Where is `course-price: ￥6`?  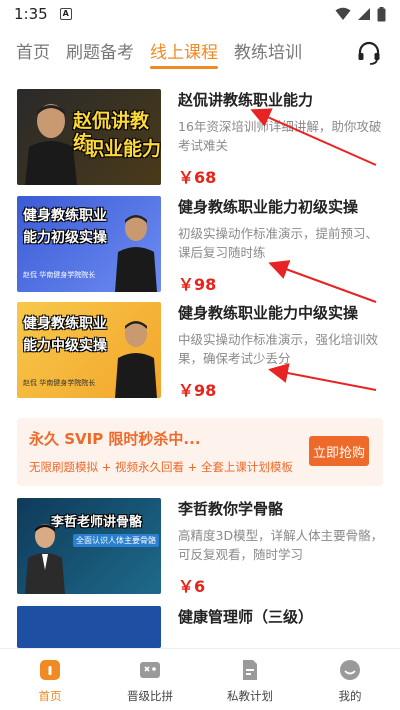 course-price: ￥6 is located at coordinates (192, 586).